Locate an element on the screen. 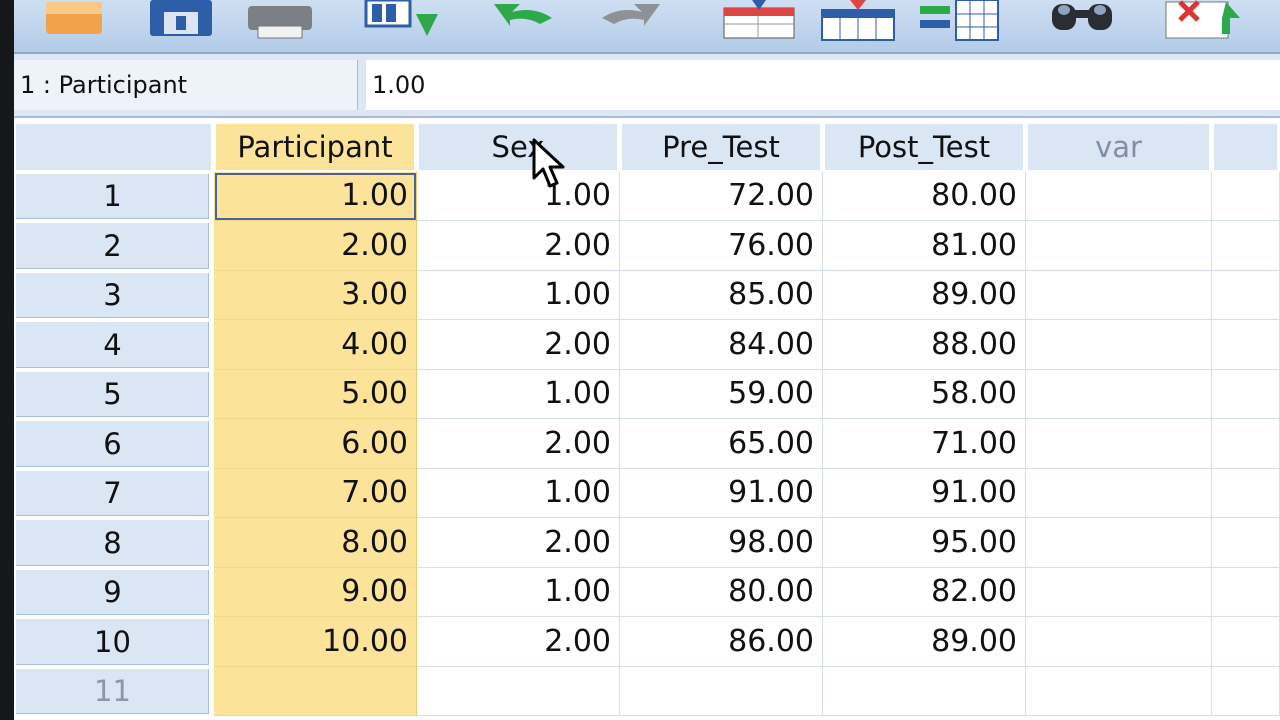 This screenshot has height=720, width=1280. cell-sex is located at coordinates (518, 691).